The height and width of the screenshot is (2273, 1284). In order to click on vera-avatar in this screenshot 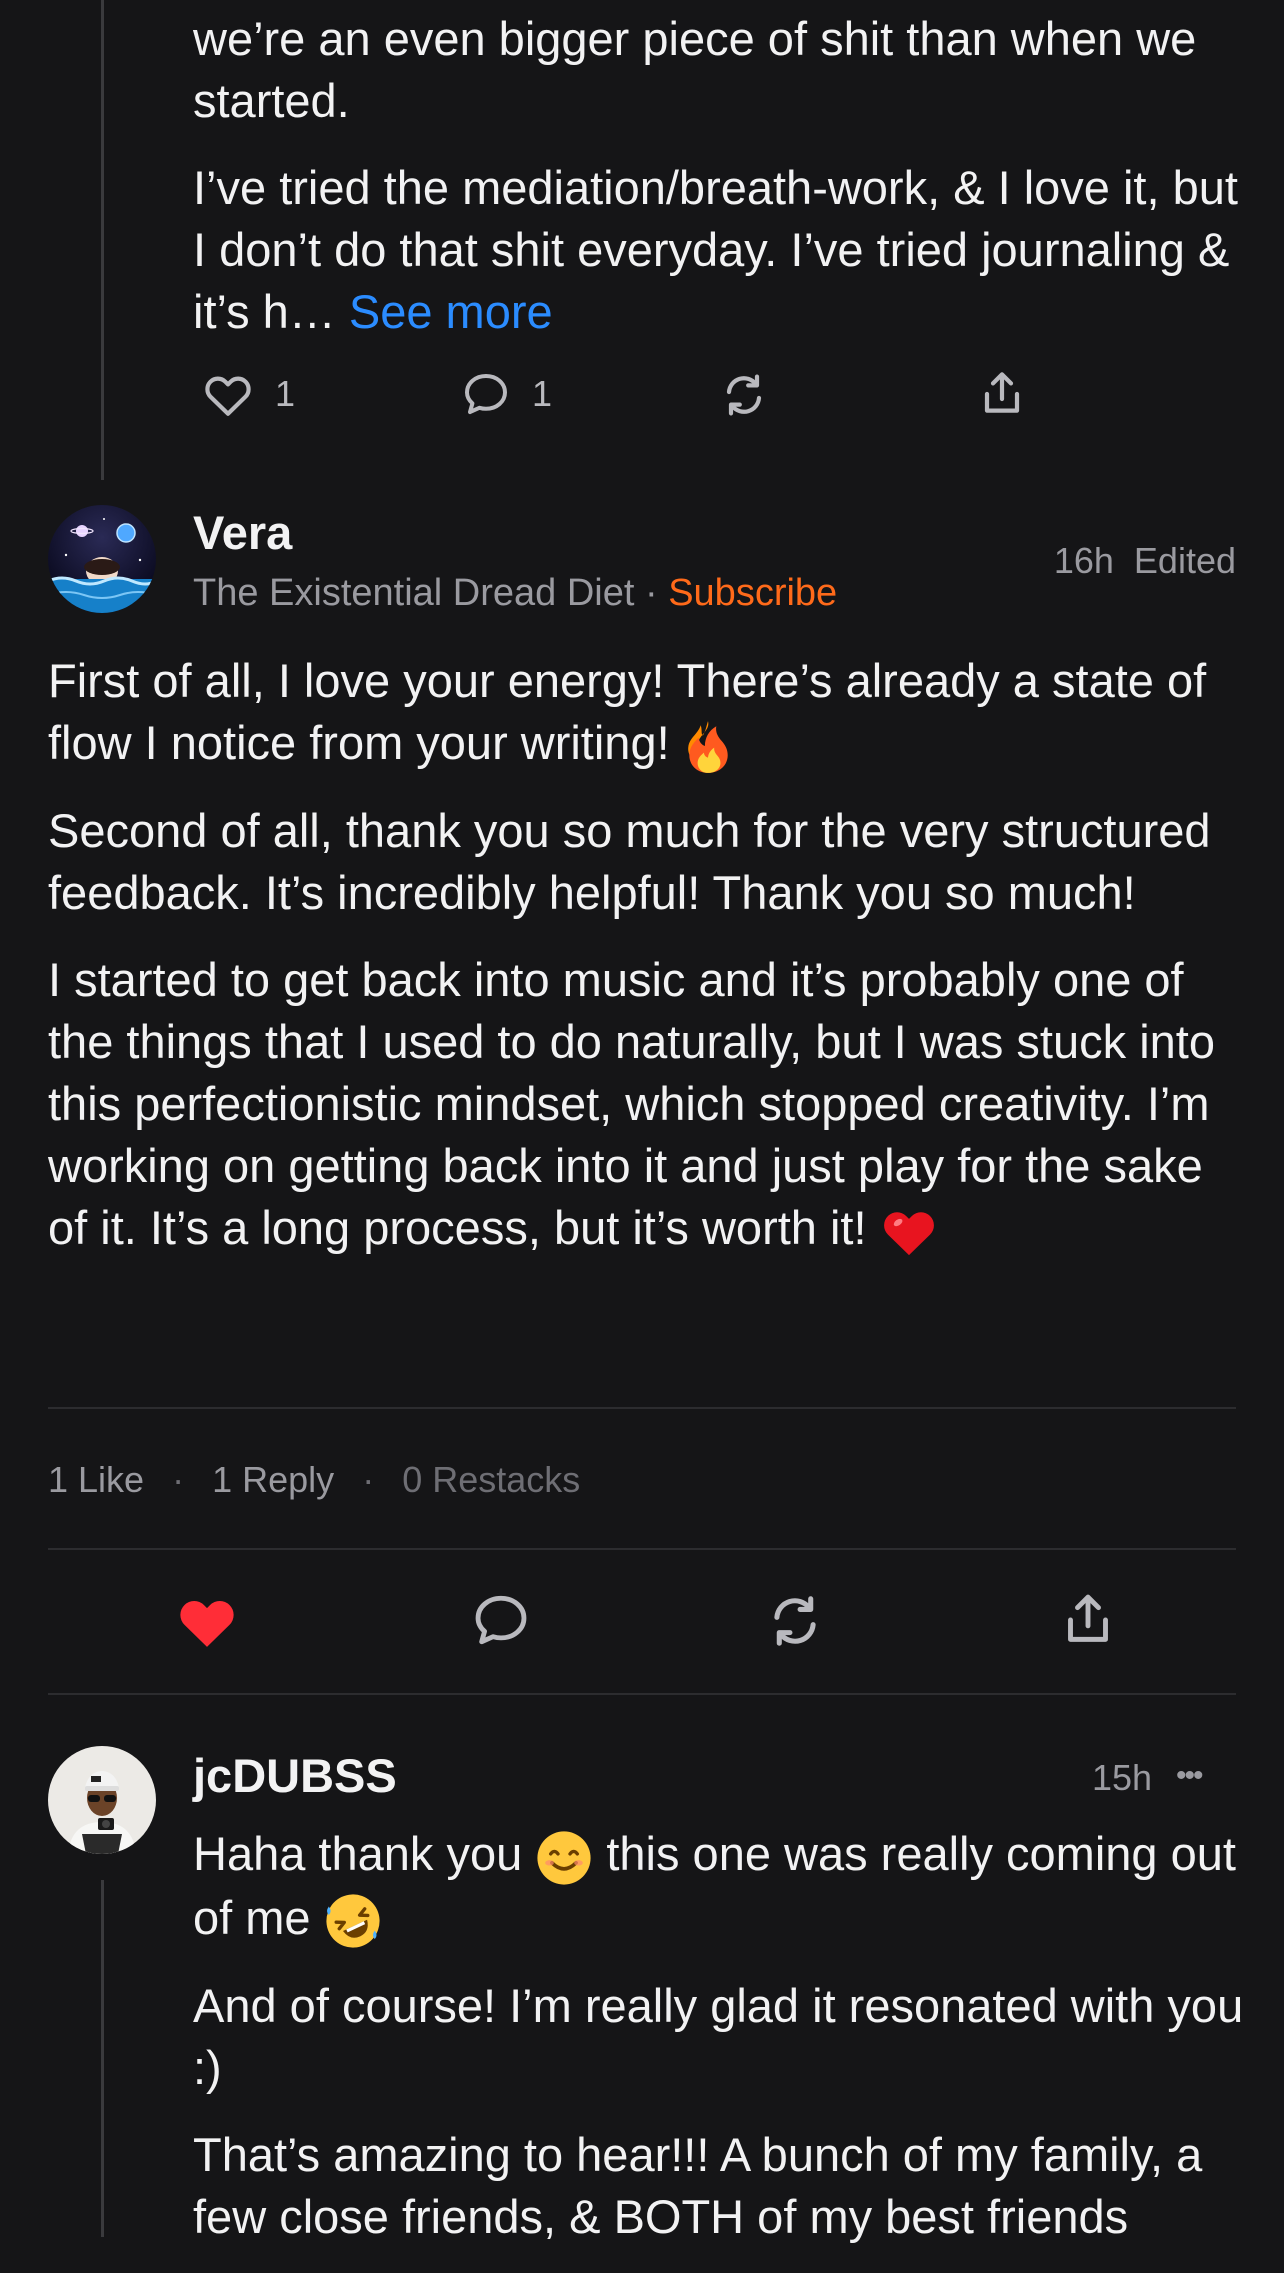, I will do `click(102, 559)`.